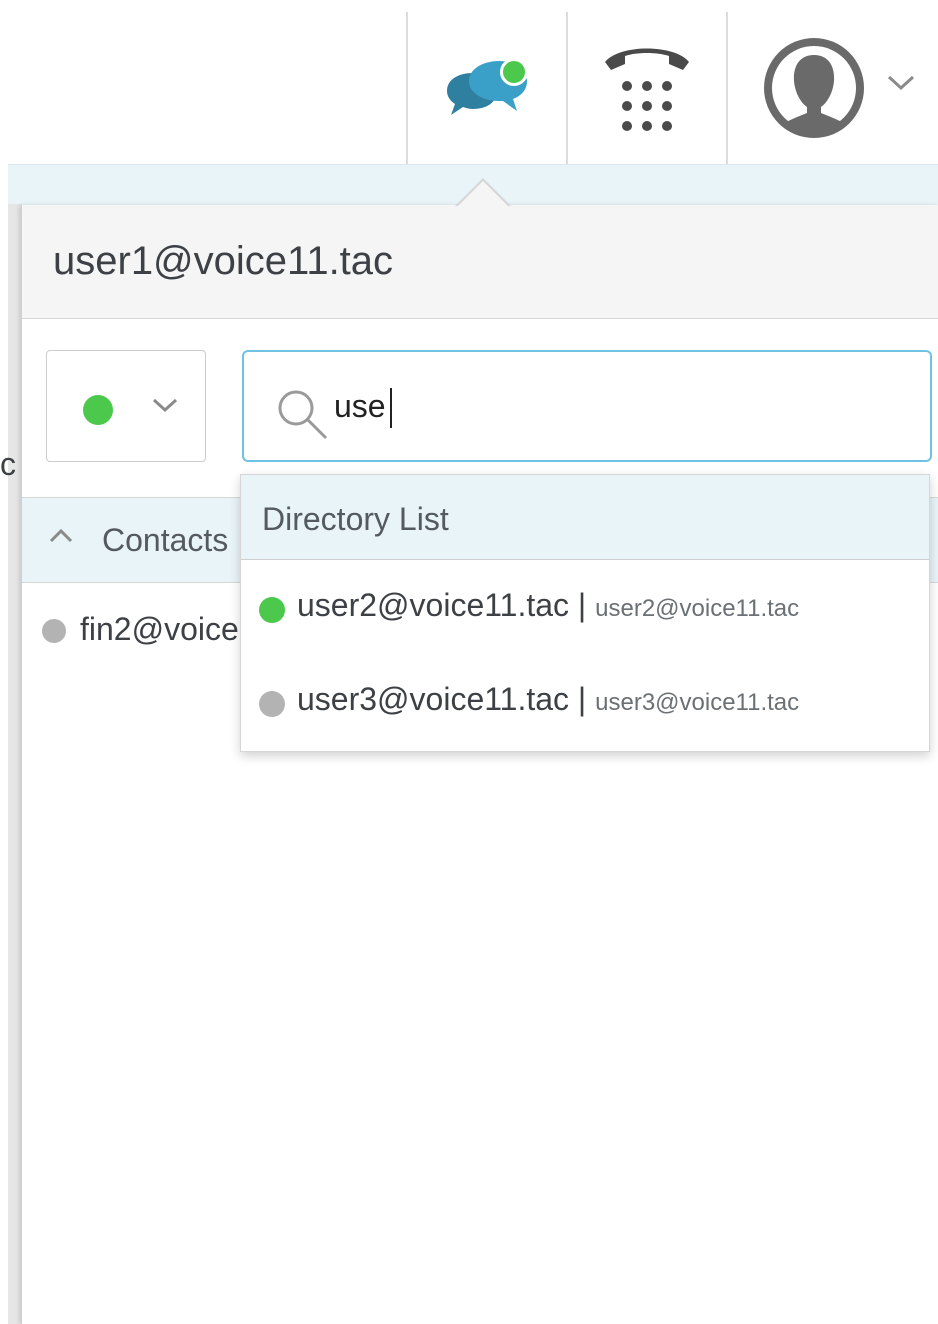 This screenshot has height=1324, width=938. I want to click on chat-status-dot, so click(514, 72).